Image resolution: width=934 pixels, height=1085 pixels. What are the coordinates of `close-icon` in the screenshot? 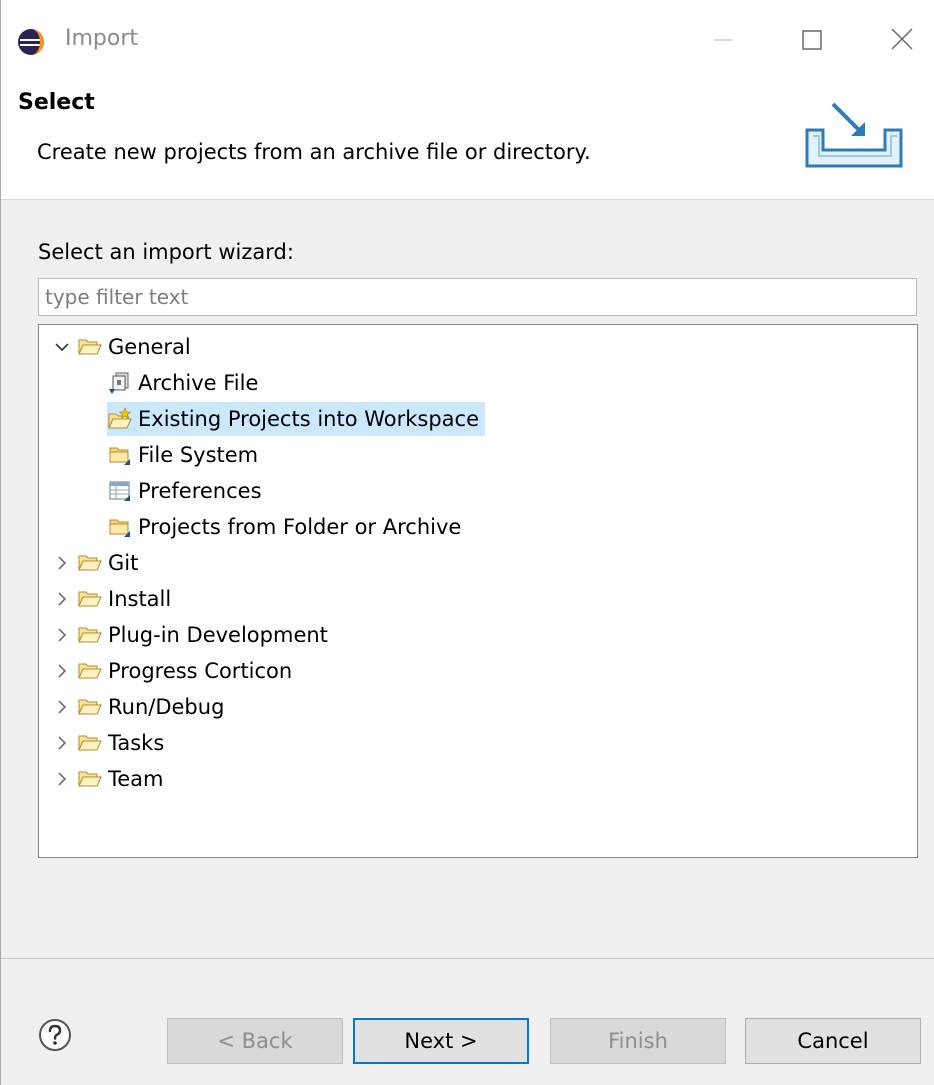 It's located at (902, 39).